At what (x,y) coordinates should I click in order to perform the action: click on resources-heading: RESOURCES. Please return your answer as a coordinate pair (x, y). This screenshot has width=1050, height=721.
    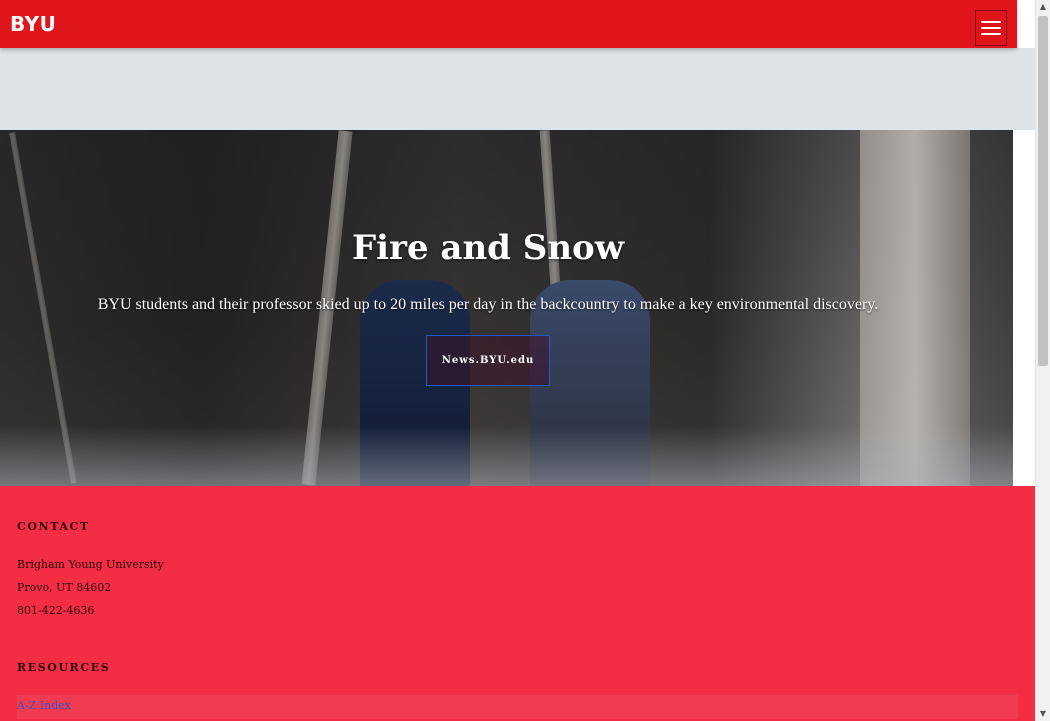
    Looking at the image, I should click on (64, 667).